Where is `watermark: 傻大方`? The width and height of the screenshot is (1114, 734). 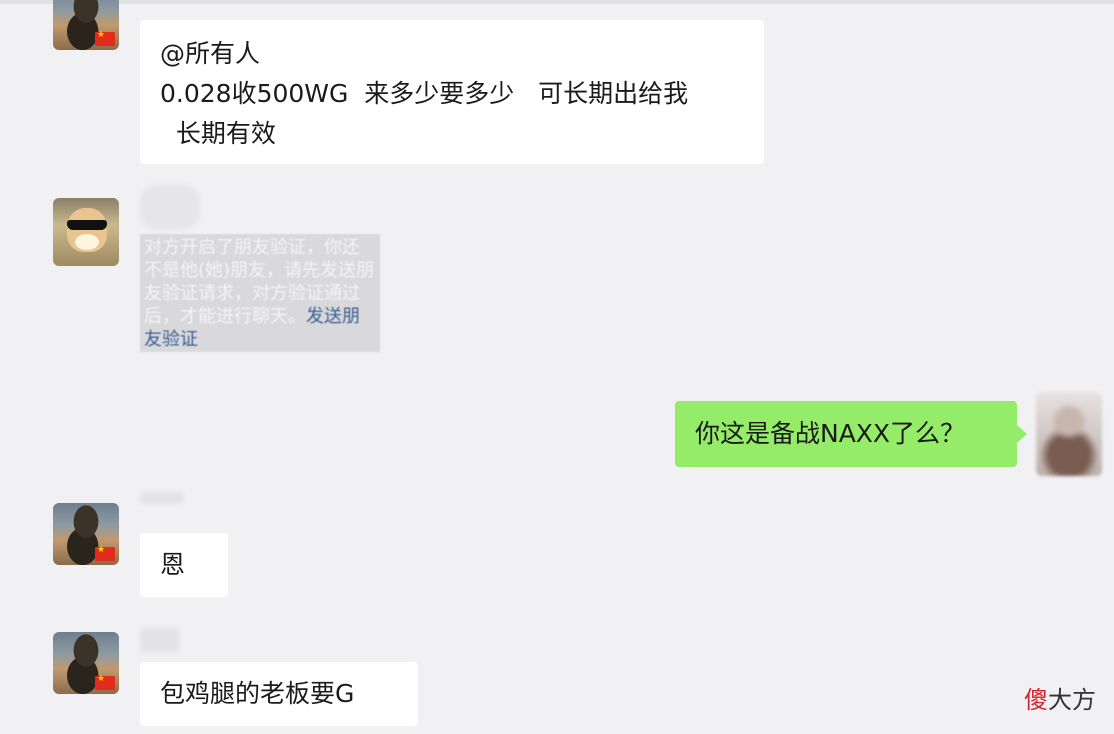 watermark: 傻大方 is located at coordinates (1060, 697).